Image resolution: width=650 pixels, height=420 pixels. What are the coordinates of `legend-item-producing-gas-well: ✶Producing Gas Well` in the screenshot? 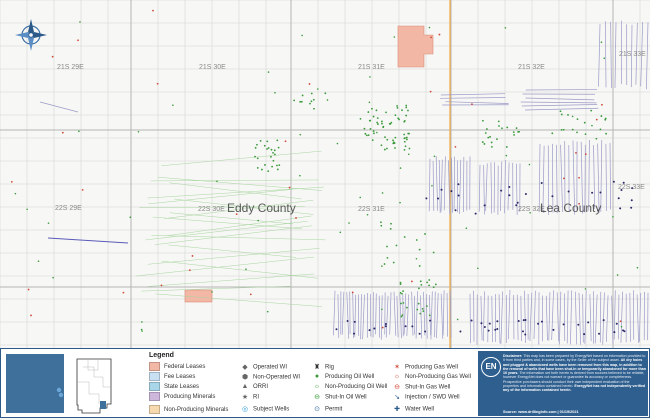 It's located at (425, 367).